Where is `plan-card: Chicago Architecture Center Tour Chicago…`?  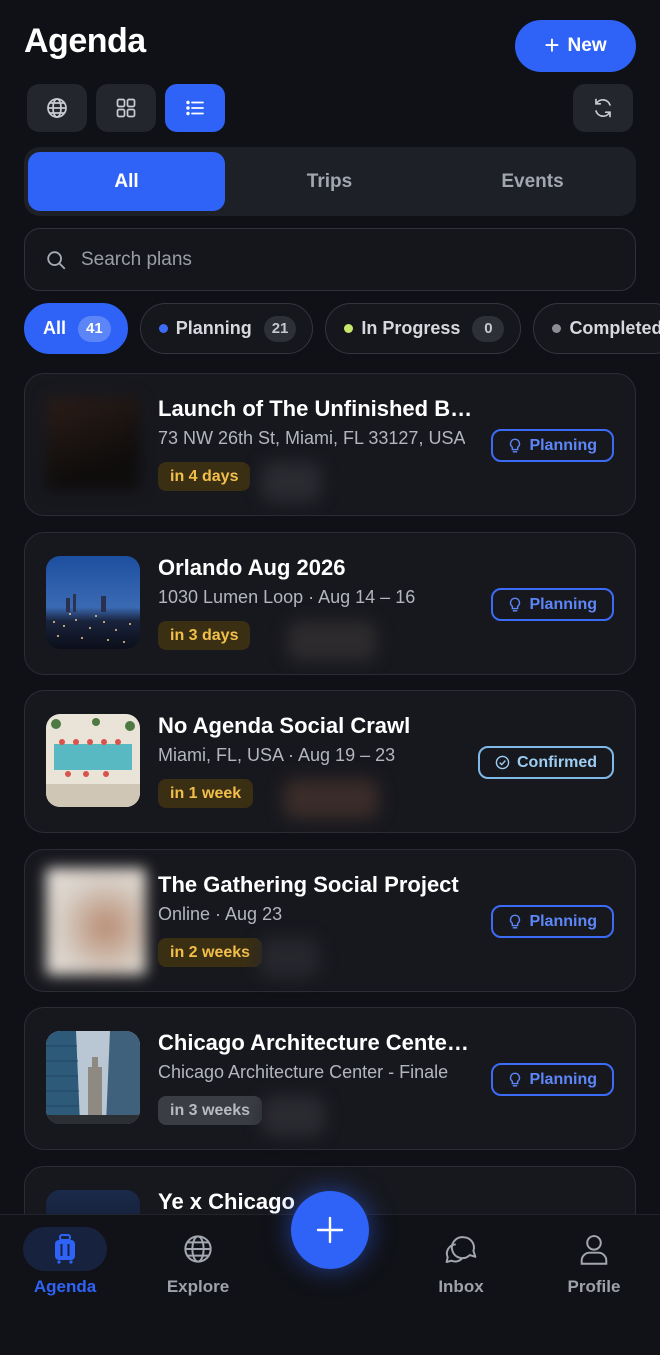 plan-card: Chicago Architecture Center Tour Chicago… is located at coordinates (330, 1078).